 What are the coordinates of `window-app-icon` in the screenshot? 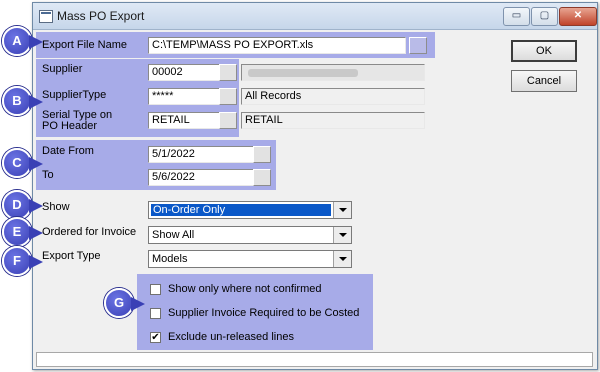 It's located at (46, 16).